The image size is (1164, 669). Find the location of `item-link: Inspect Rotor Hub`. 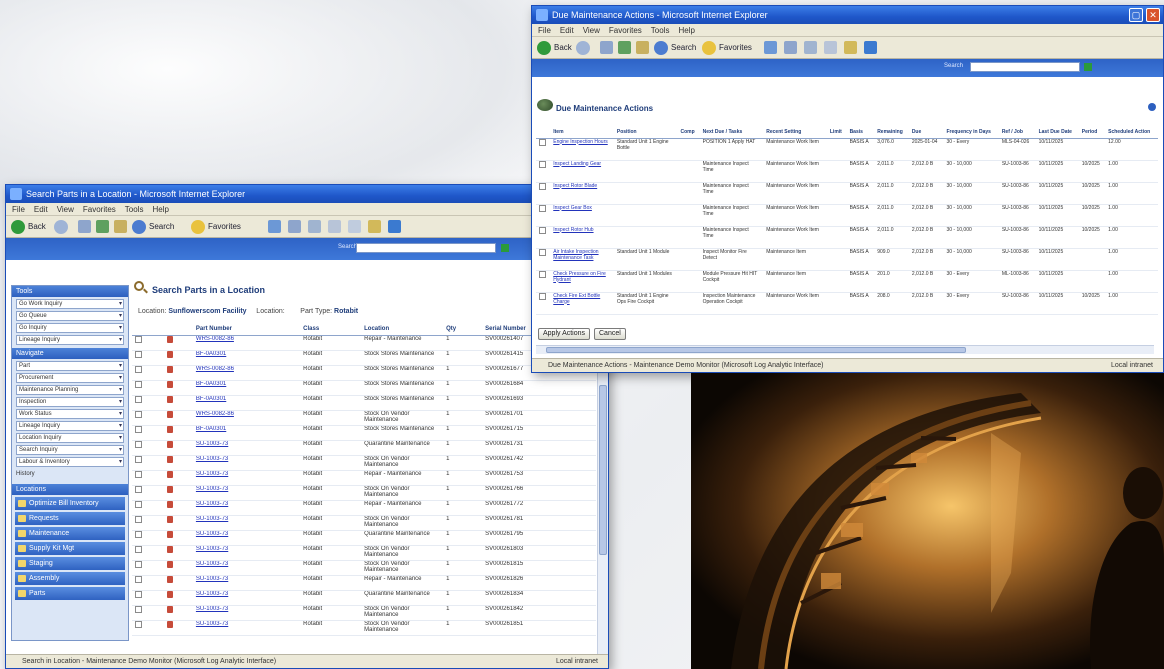

item-link: Inspect Rotor Hub is located at coordinates (582, 237).